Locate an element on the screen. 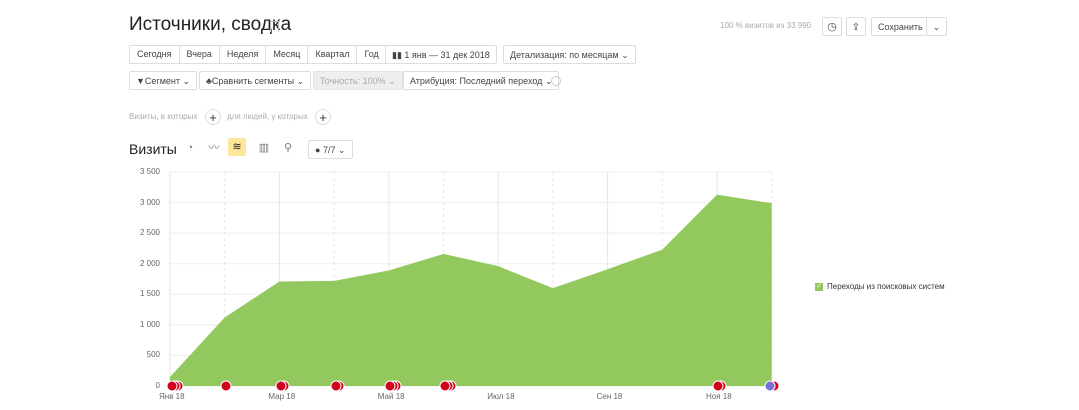  y-tick-label: 500 is located at coordinates (153, 355).